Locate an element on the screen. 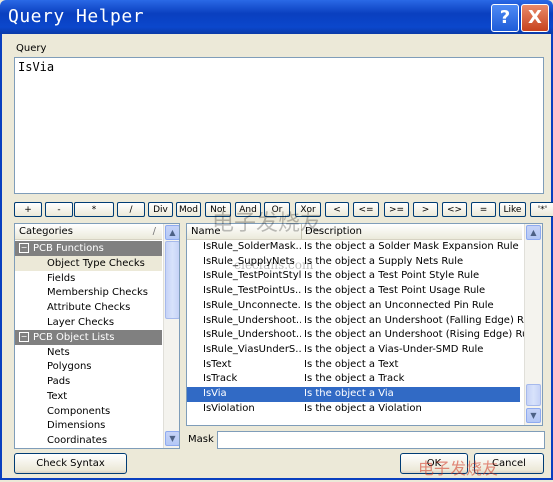 Image resolution: width=553 pixels, height=482 pixels. function-row-selected: IsVia Is the object a Via is located at coordinates (353, 394).